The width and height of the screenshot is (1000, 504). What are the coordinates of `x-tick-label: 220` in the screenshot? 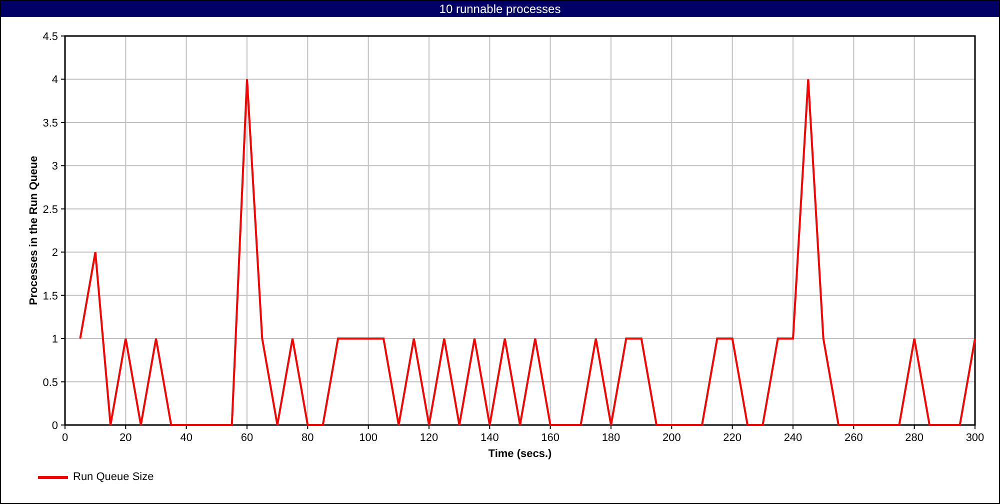 It's located at (732, 438).